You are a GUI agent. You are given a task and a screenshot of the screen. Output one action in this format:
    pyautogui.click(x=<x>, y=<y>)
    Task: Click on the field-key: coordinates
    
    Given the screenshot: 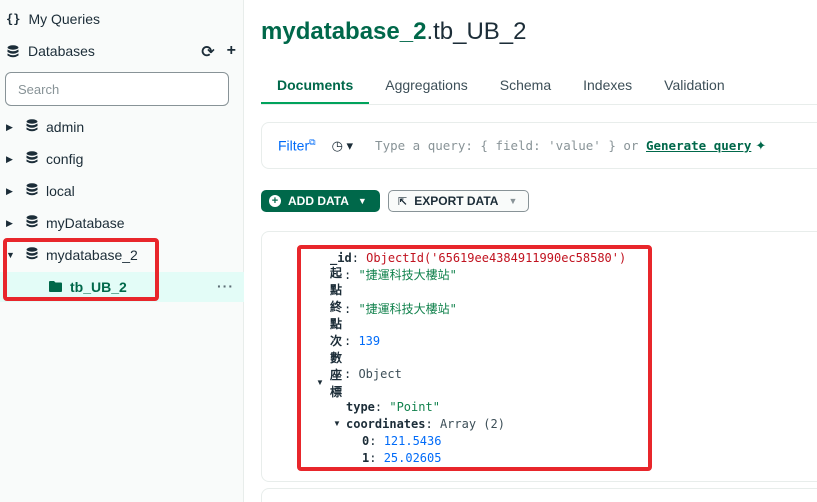 What is the action you would take?
    pyautogui.click(x=386, y=424)
    